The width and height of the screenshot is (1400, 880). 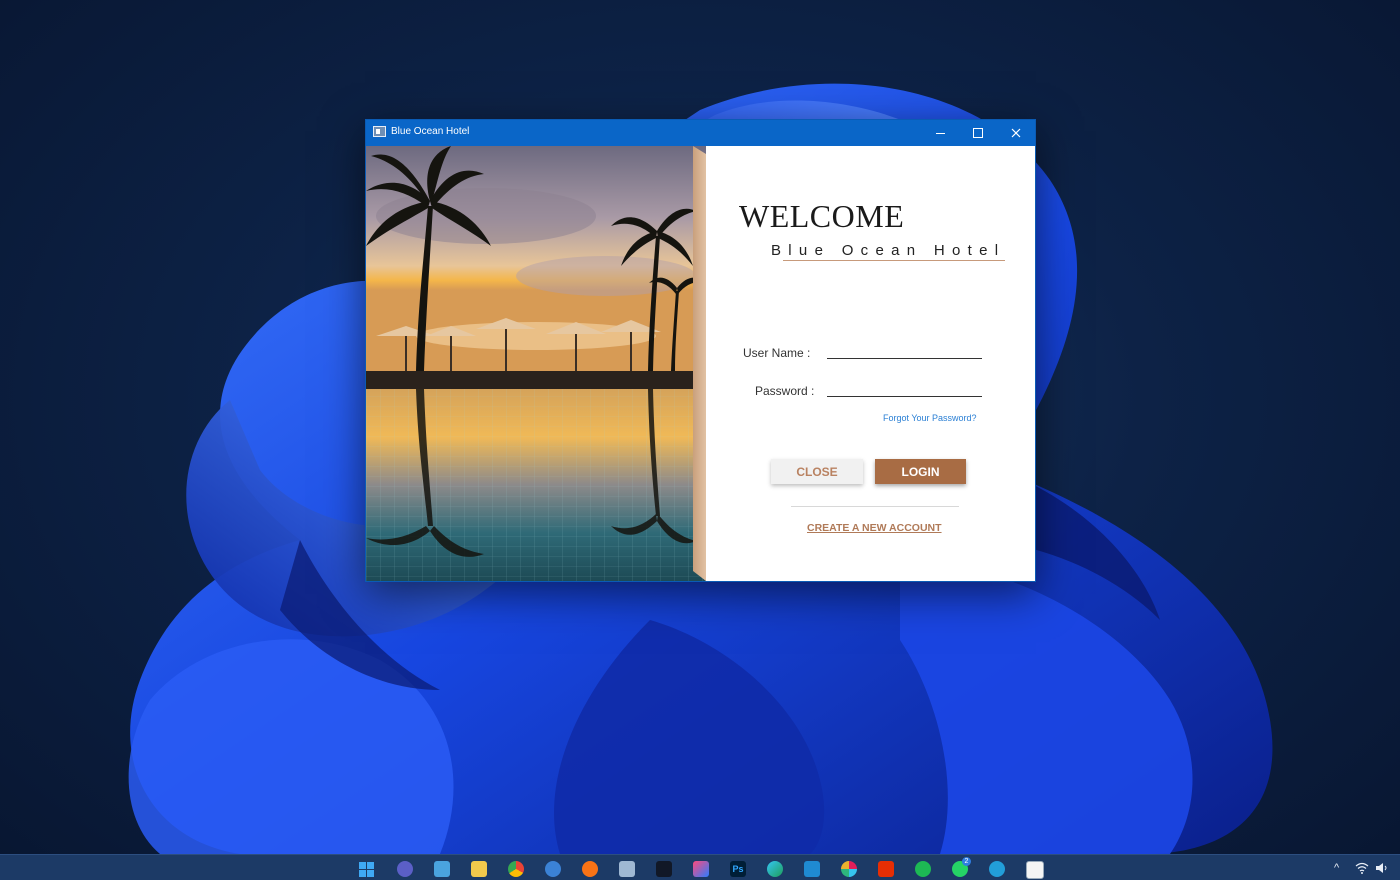 What do you see at coordinates (874, 528) in the screenshot?
I see `create-account-link: CREATE A NEW ACCOUNT` at bounding box center [874, 528].